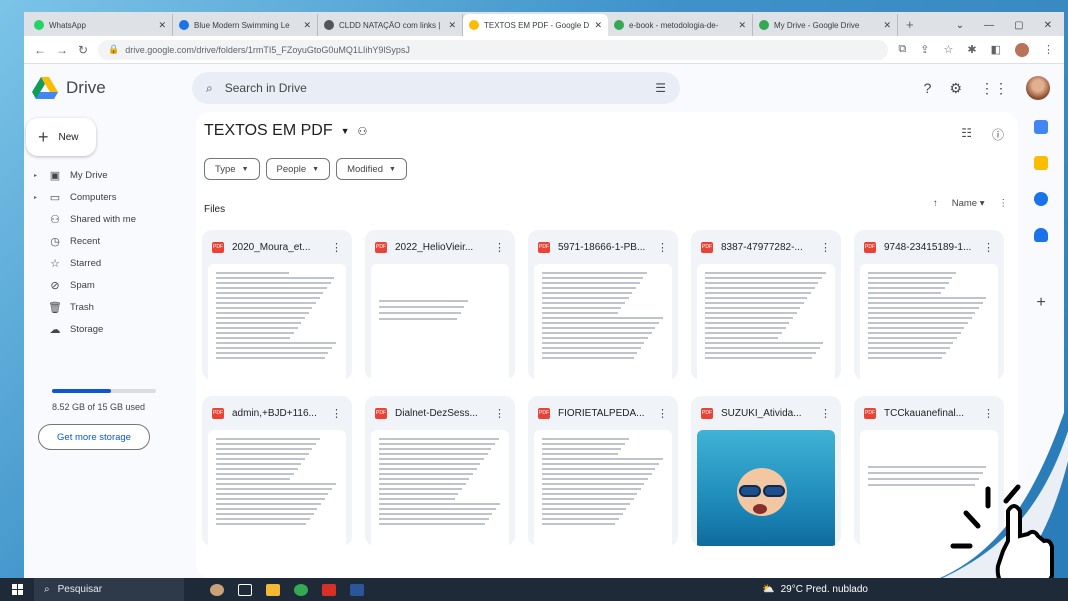 This screenshot has height=601, width=1068. I want to click on sidebar-item: ☆ Starred, so click(110, 263).